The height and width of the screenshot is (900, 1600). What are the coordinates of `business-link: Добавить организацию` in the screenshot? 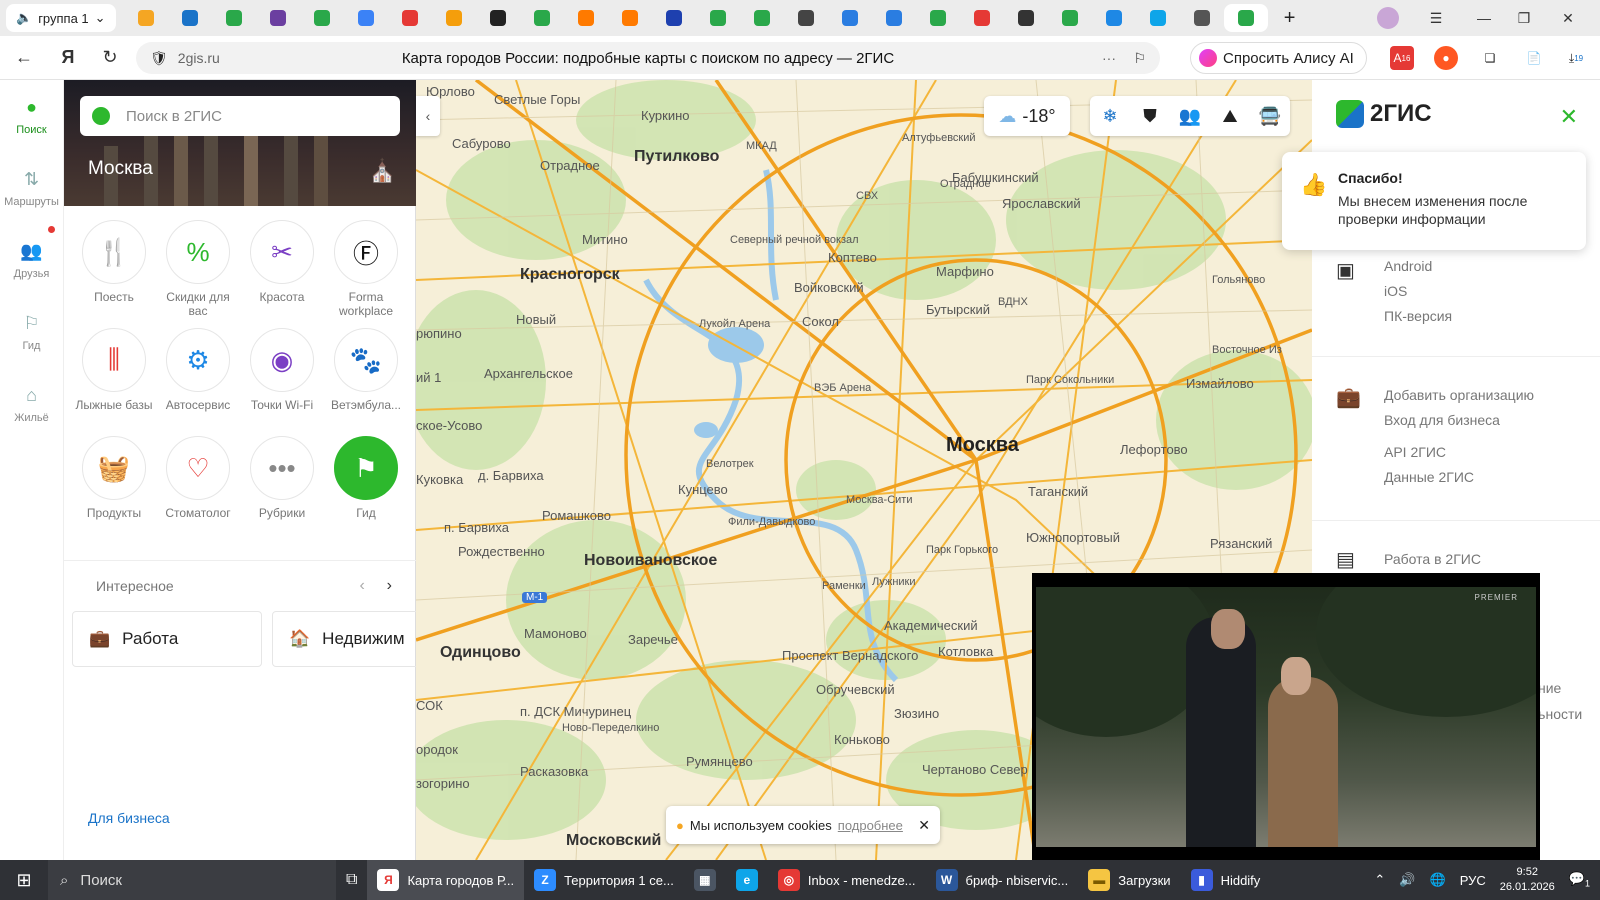 It's located at (1459, 395).